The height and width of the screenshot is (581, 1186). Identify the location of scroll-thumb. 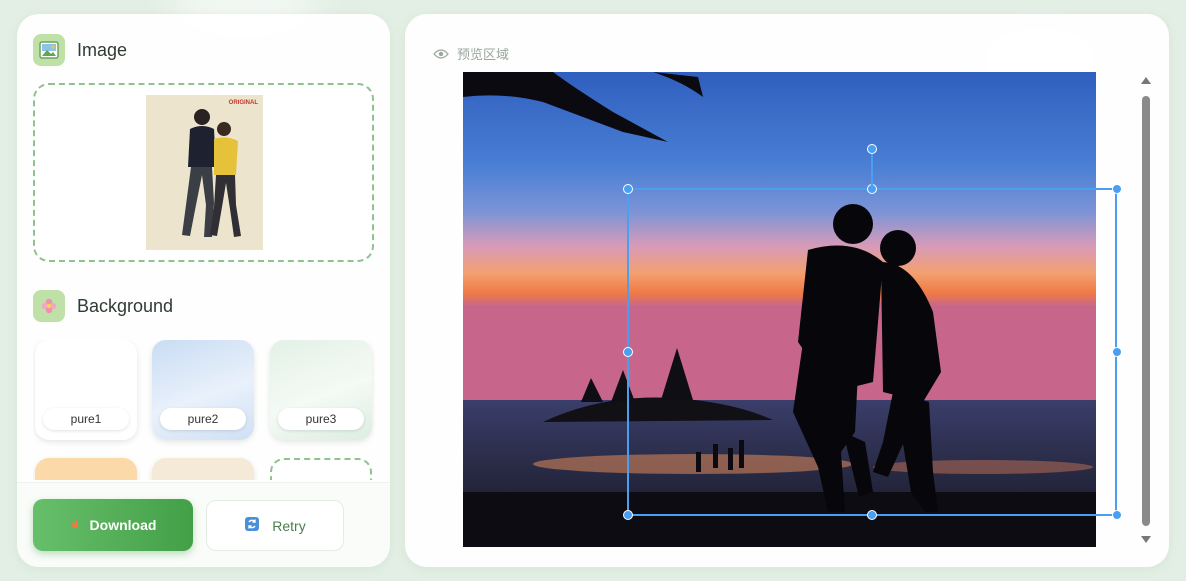
(1146, 311).